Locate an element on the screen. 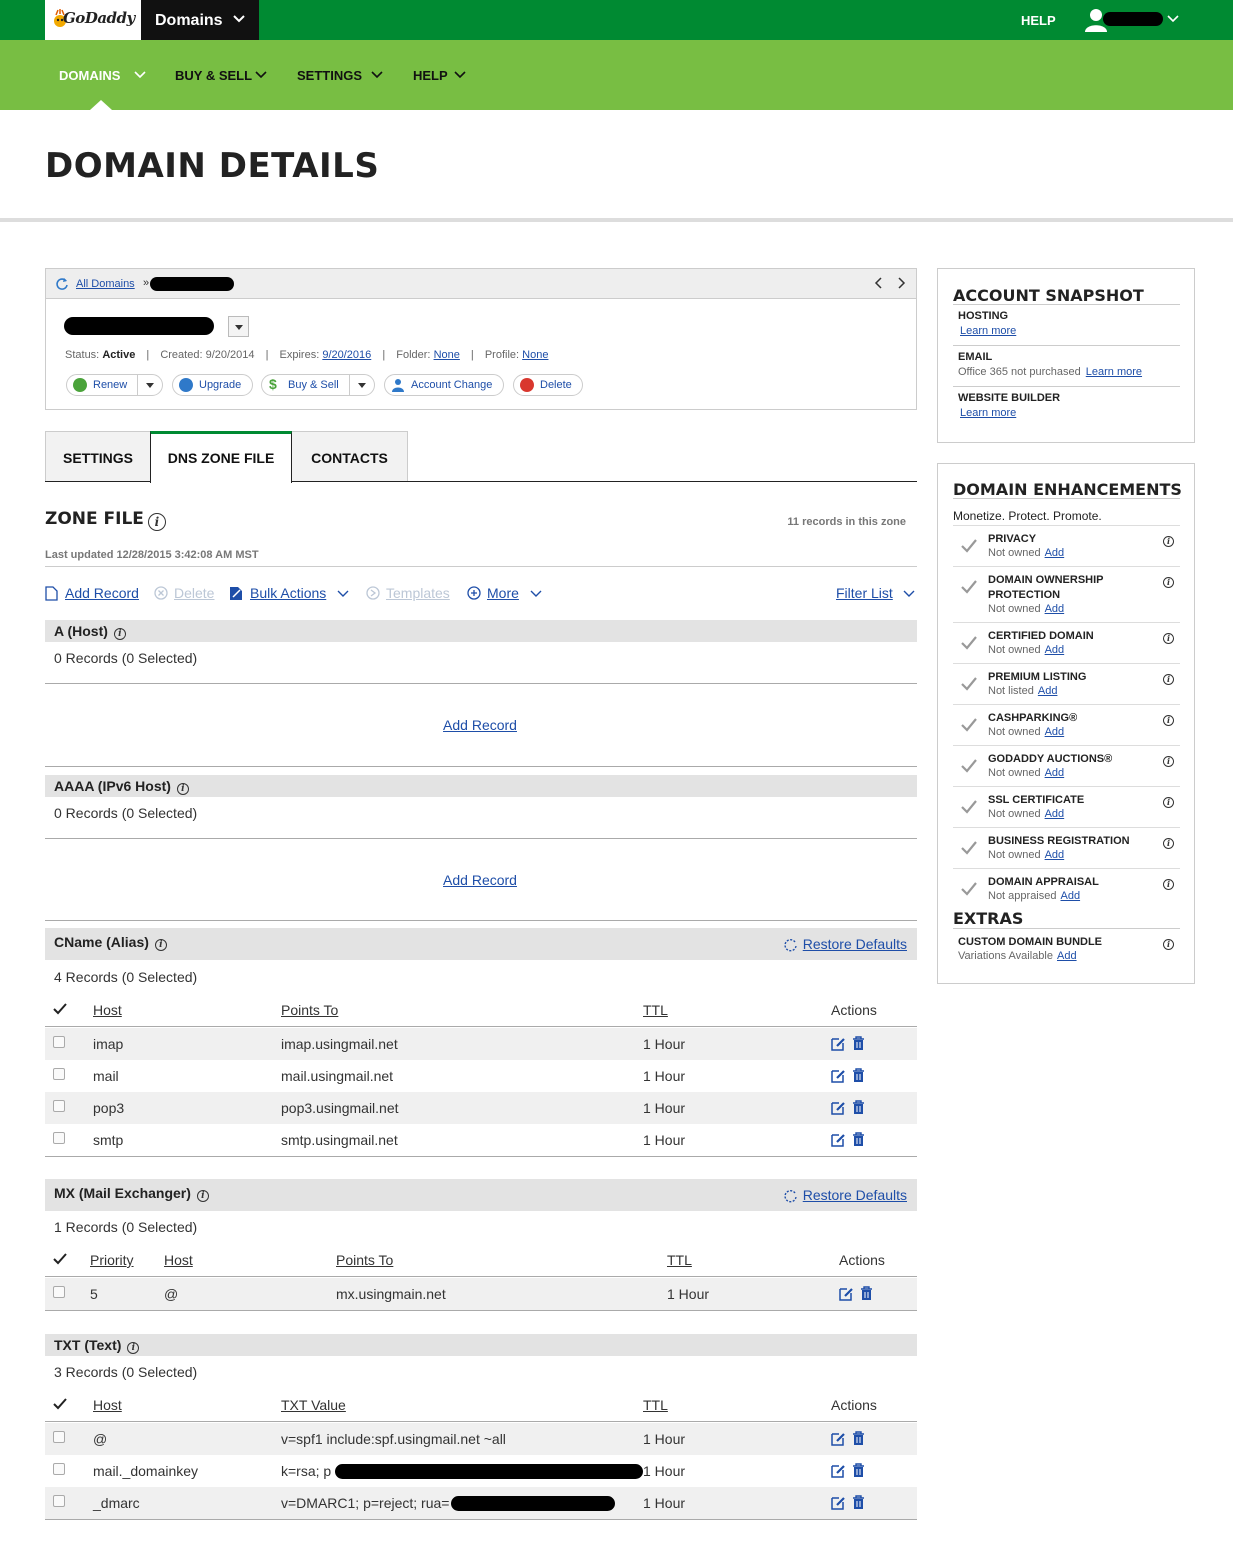 The width and height of the screenshot is (1233, 1542). delete-domain-button: Delete is located at coordinates (548, 385).